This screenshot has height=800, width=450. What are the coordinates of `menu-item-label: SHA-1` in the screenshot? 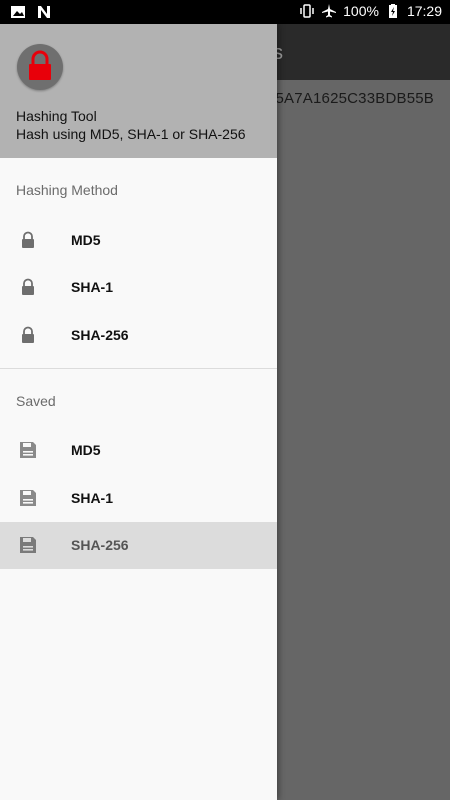 It's located at (92, 287).